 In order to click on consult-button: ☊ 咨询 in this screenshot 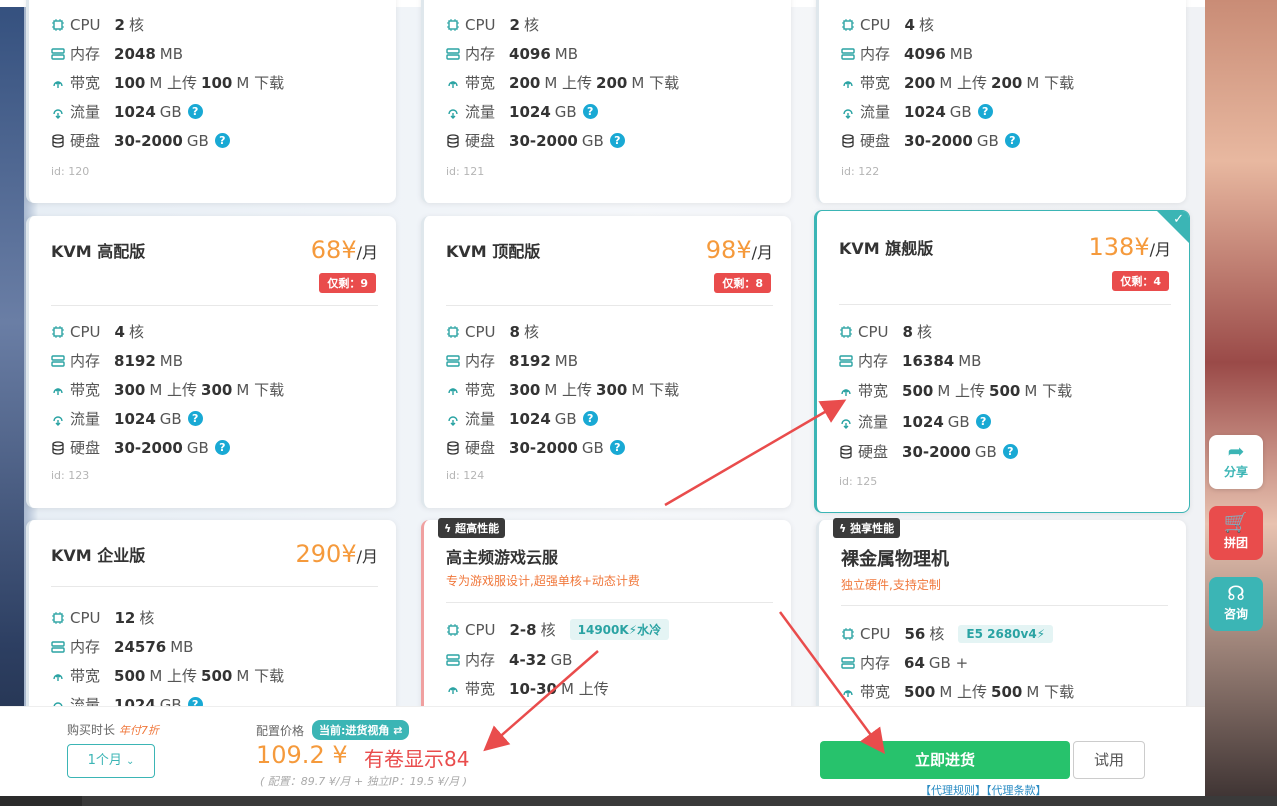, I will do `click(1236, 604)`.